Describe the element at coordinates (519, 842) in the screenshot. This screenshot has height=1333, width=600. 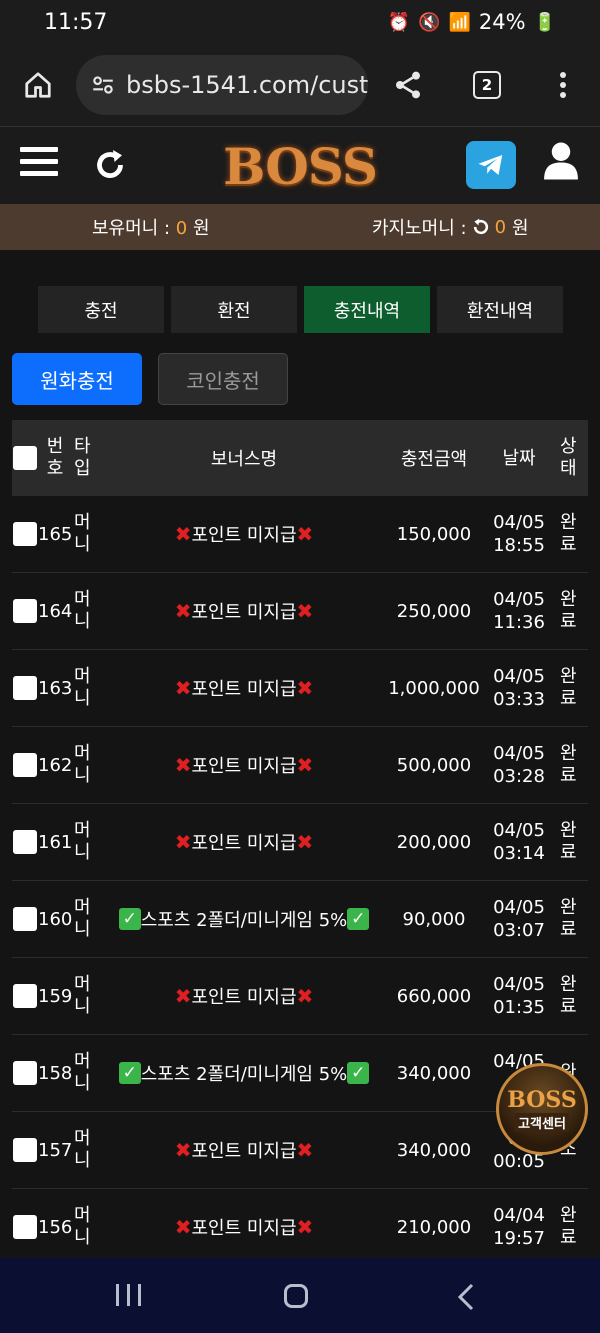
I see `row-date: 04/05 03:14` at that location.